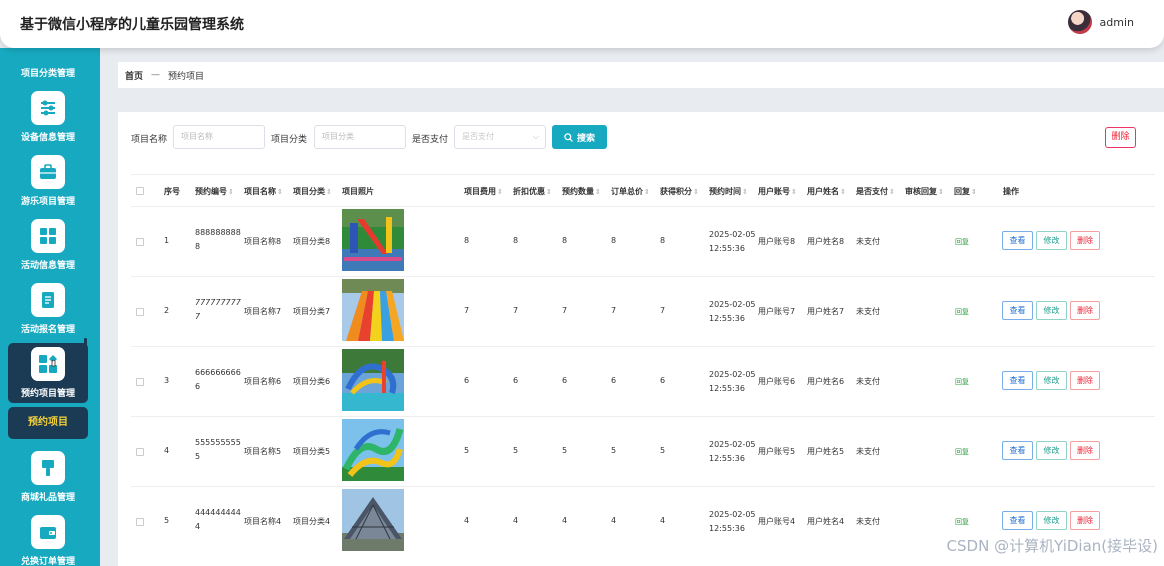 The width and height of the screenshot is (1164, 566). What do you see at coordinates (965, 191) in the screenshot?
I see `col-header: 回复⇕` at bounding box center [965, 191].